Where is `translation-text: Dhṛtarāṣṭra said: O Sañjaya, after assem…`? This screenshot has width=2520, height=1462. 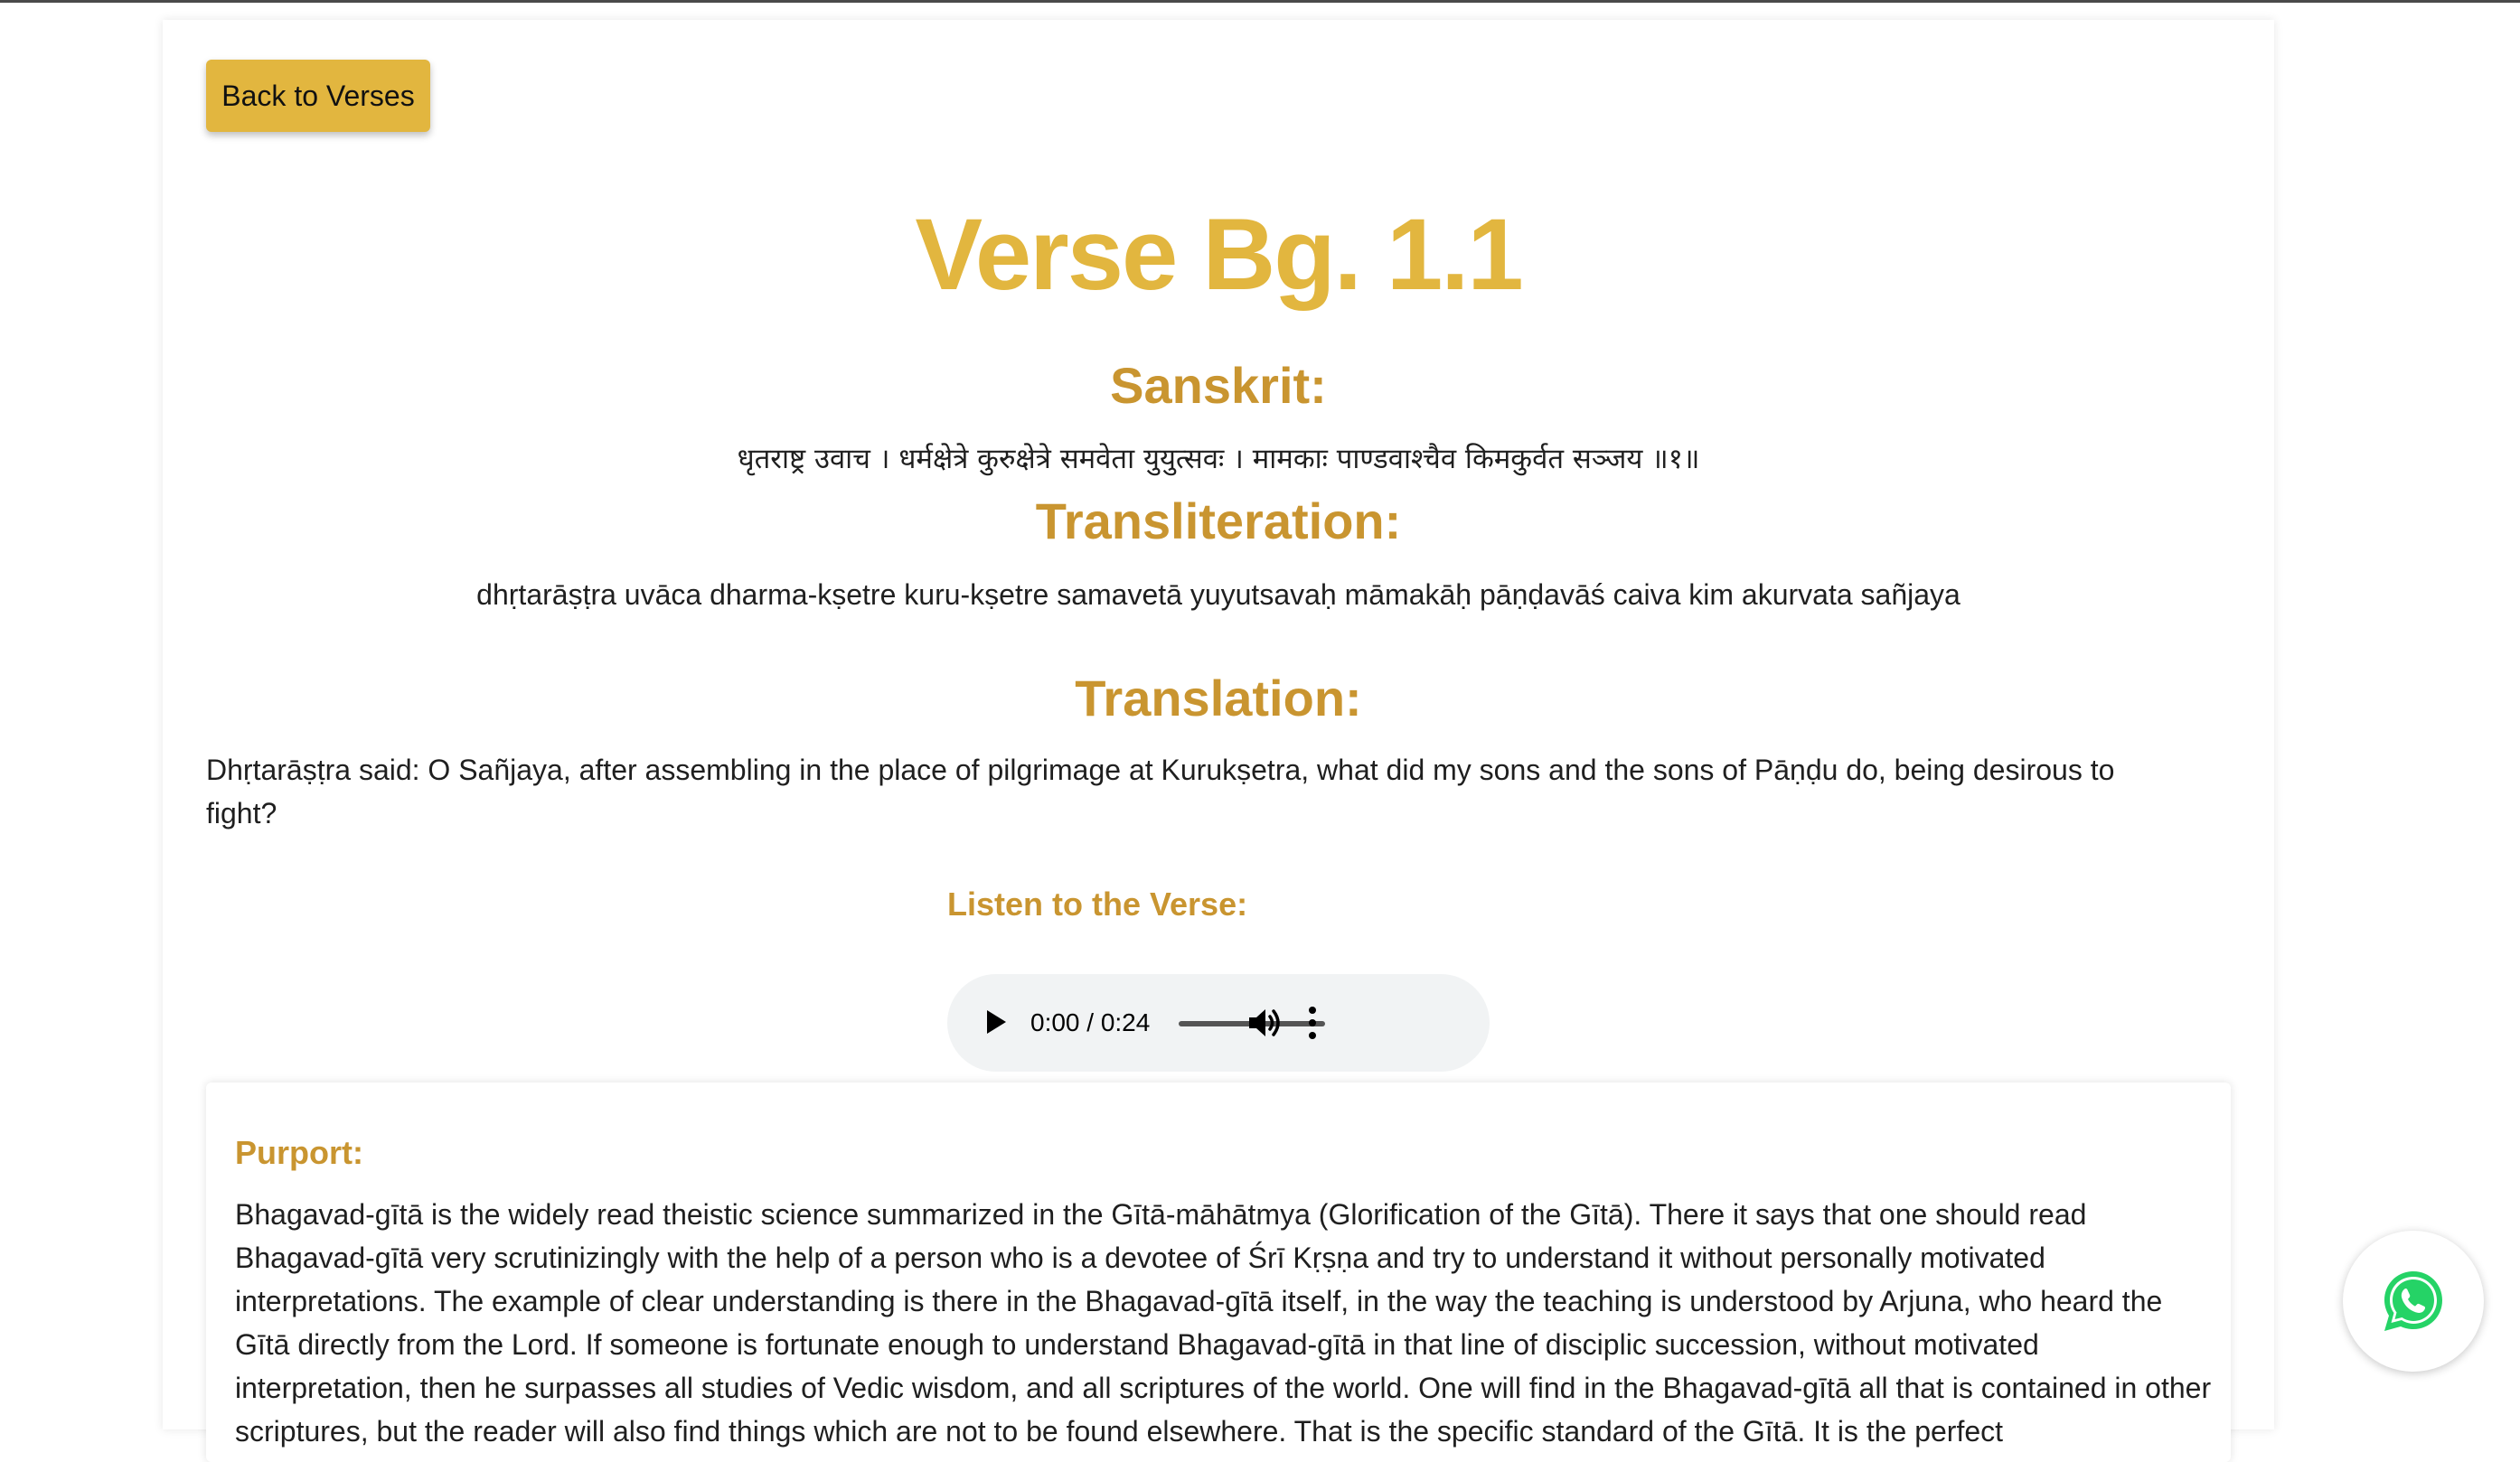
translation-text: Dhṛtarāṣṭra said: O Sañjaya, after assem… is located at coordinates (1161, 791).